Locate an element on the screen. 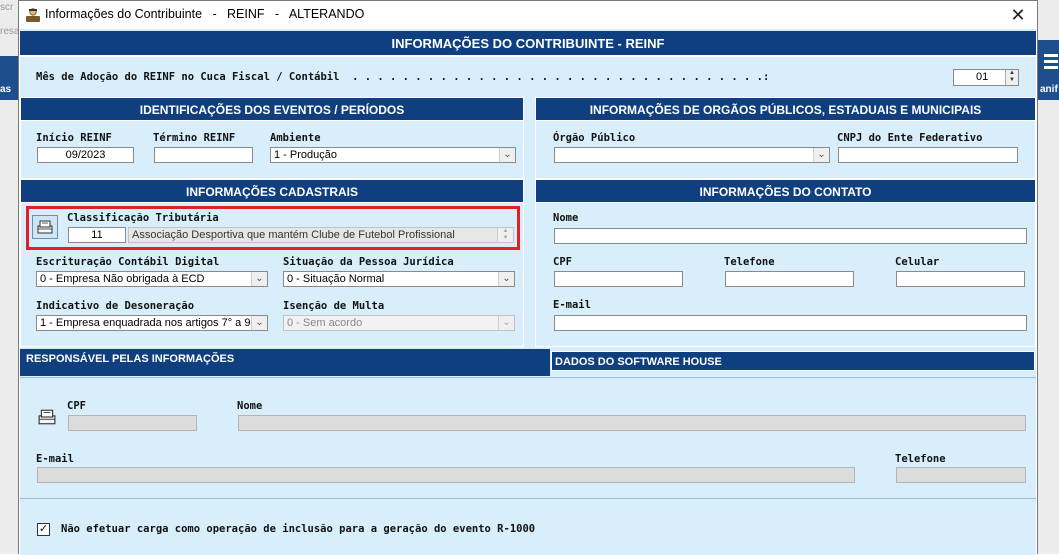 The height and width of the screenshot is (555, 1059). tab-software-house: DADOS DO SOFTWARE HOUSE is located at coordinates (793, 361).